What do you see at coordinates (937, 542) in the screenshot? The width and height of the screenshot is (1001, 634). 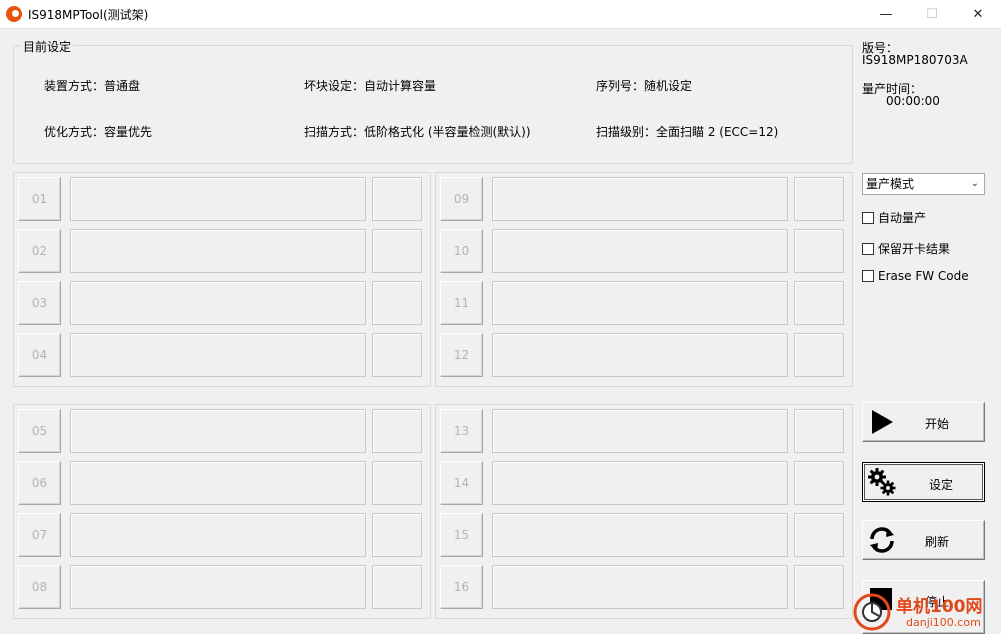 I see `refresh-button-label: 刷新` at bounding box center [937, 542].